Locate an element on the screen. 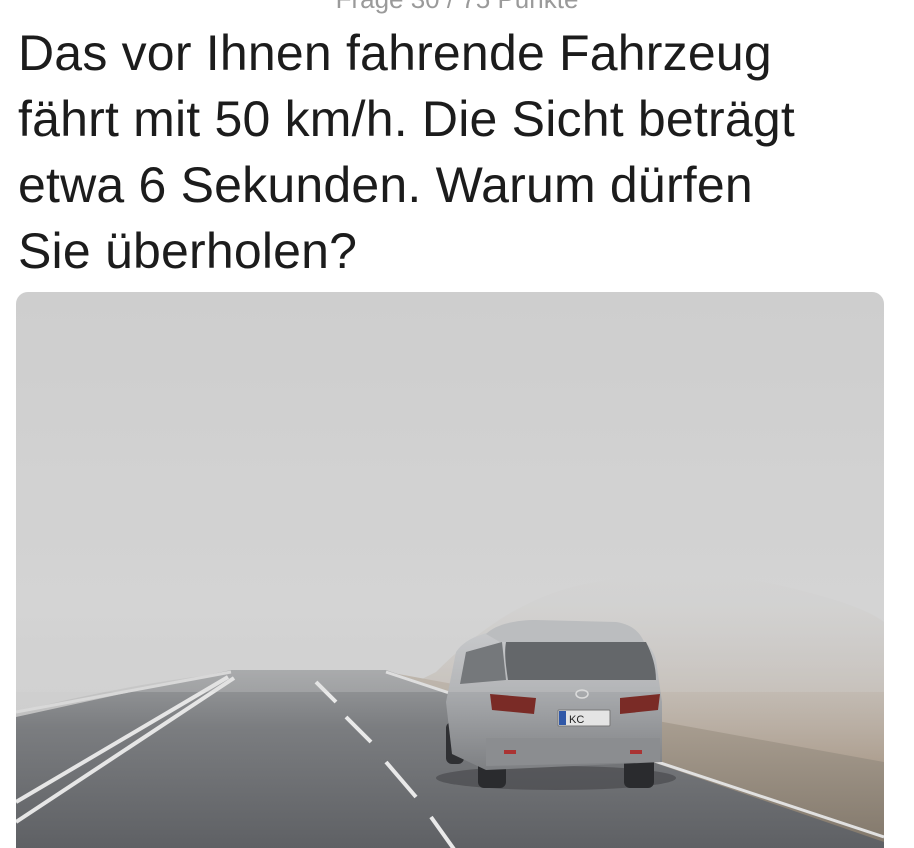  question-line: fährt mit 50 km/h. Die Sicht beträgt is located at coordinates (406, 119).